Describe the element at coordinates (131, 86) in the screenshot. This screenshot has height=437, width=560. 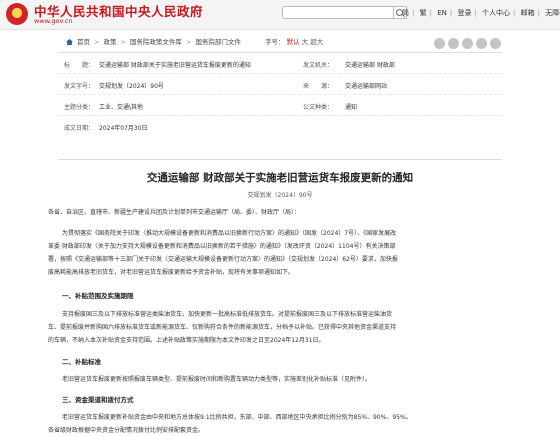
I see `meta-docno-value: 交规划发〔2024〕90号` at that location.